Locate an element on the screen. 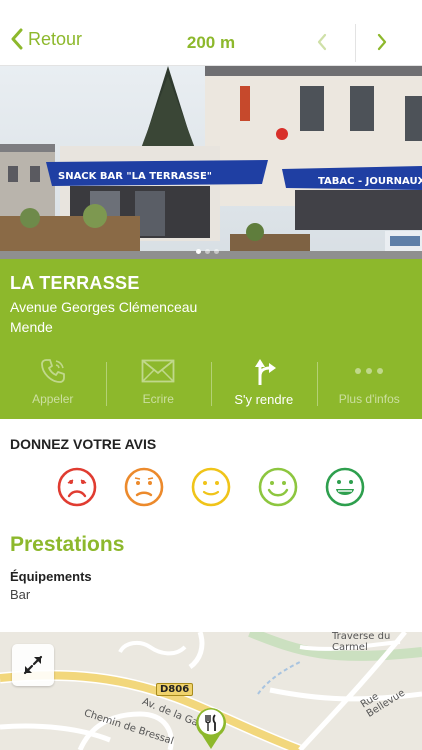 This screenshot has height=750, width=422. chevron-right-icon is located at coordinates (382, 42).